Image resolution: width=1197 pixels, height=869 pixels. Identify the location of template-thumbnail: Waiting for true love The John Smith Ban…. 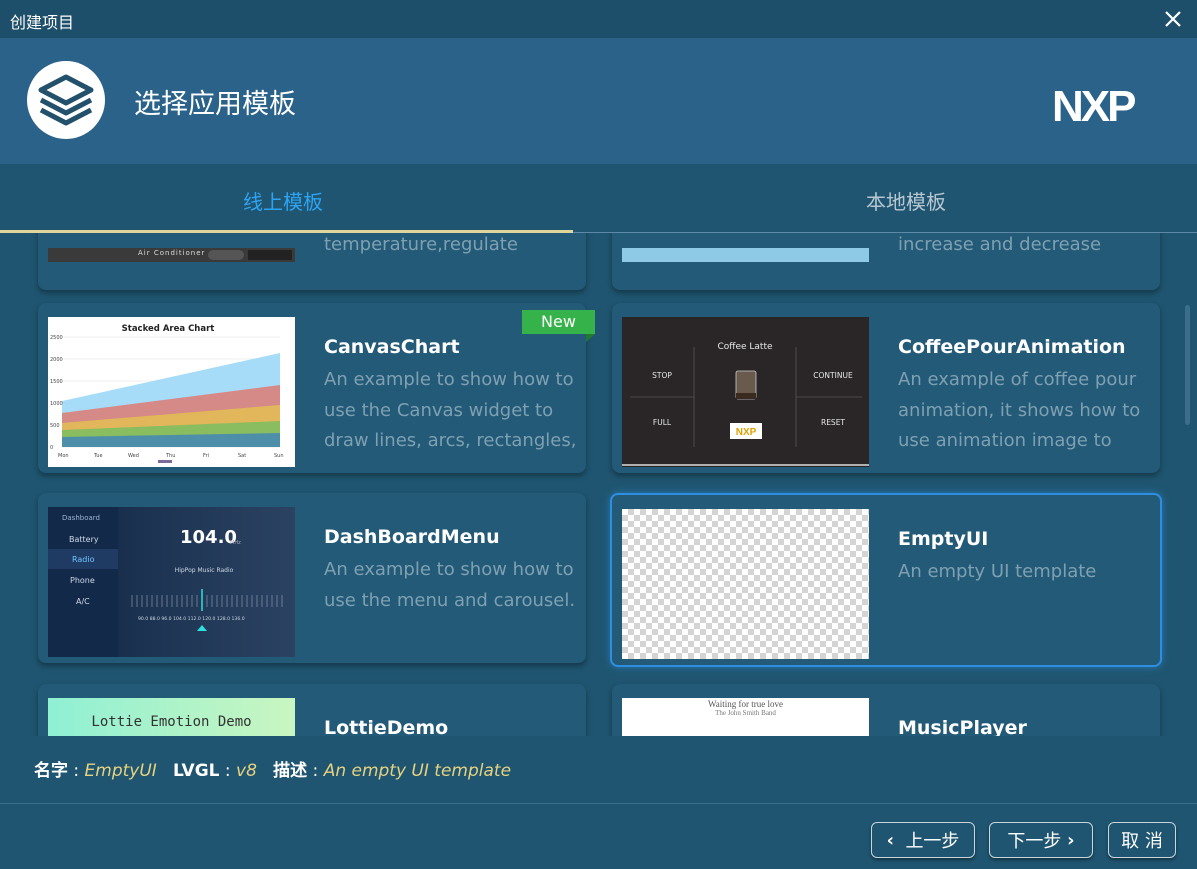
(745, 717).